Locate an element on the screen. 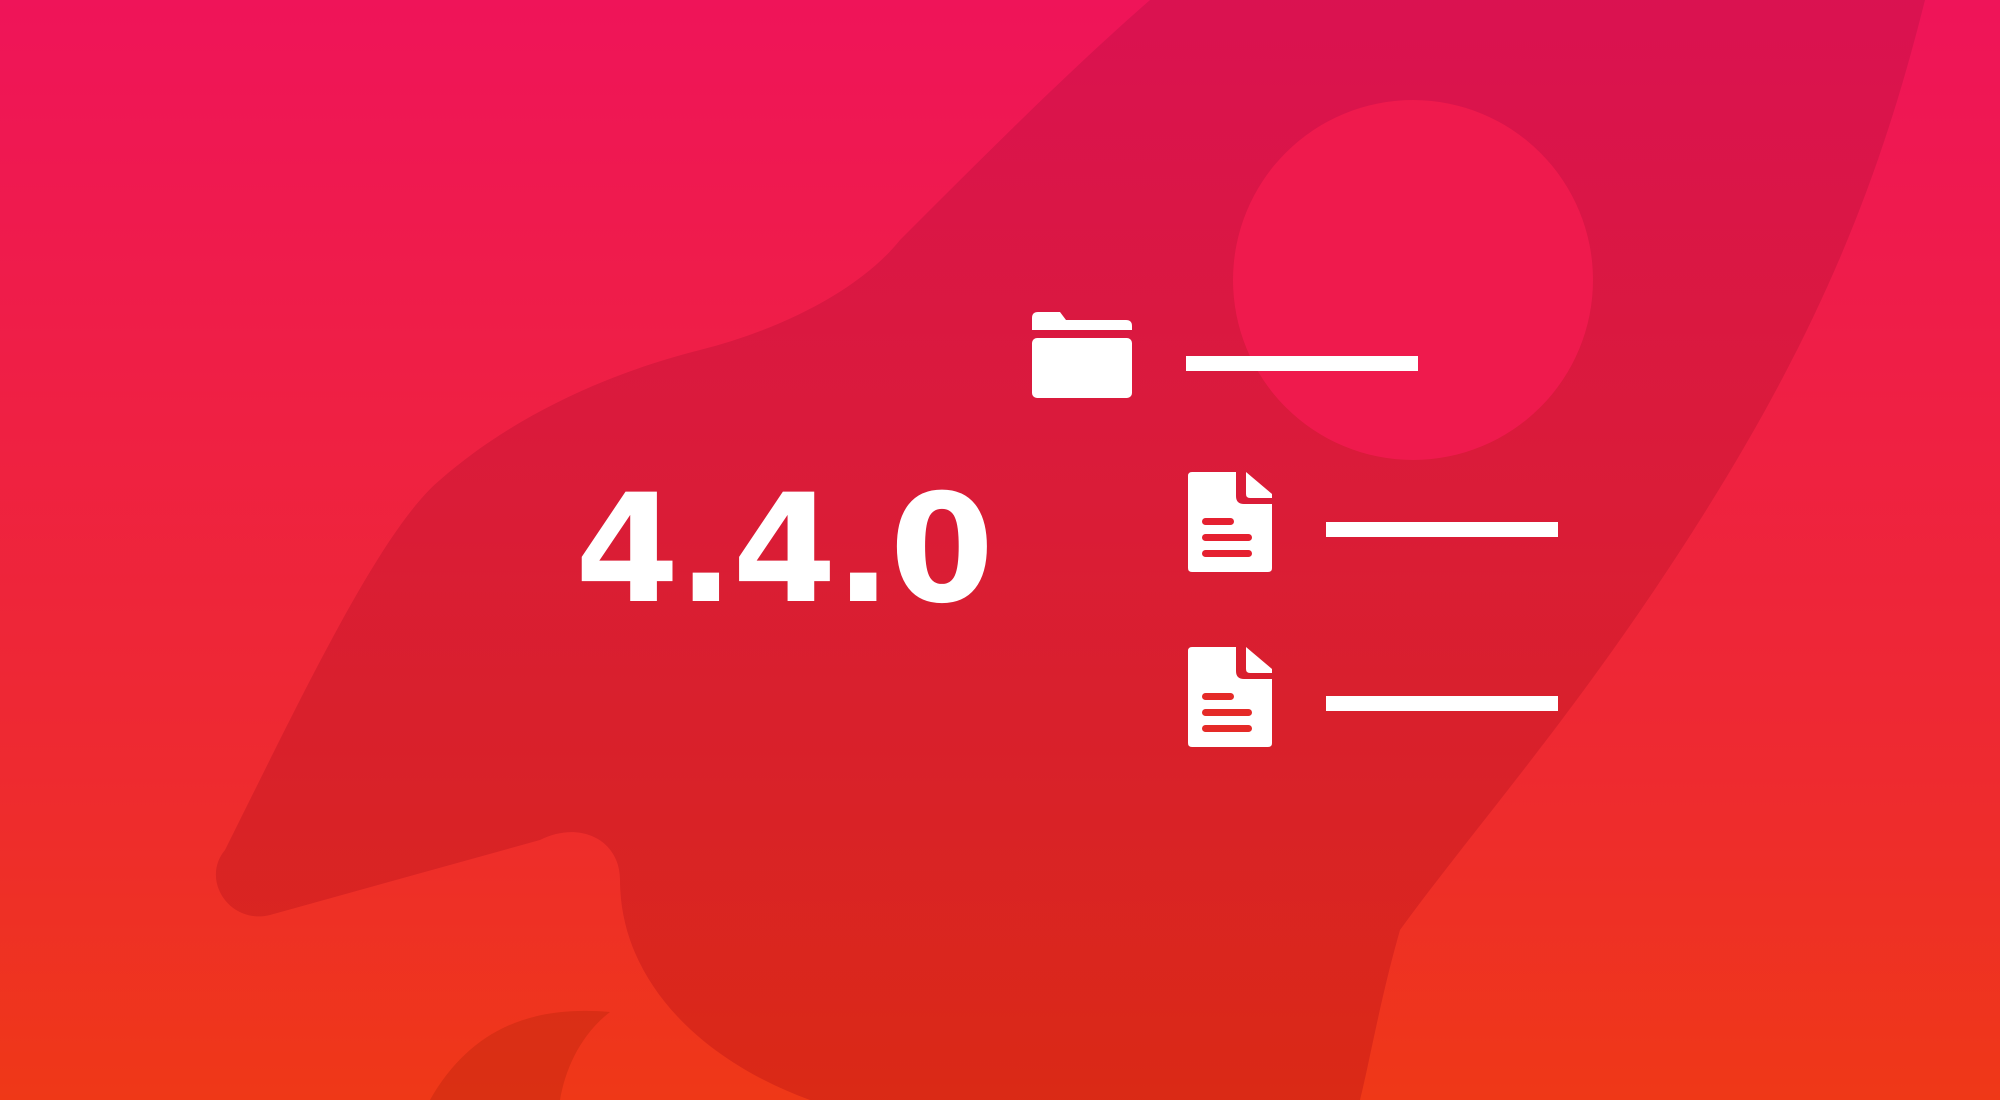  folder-icon is located at coordinates (1082, 355).